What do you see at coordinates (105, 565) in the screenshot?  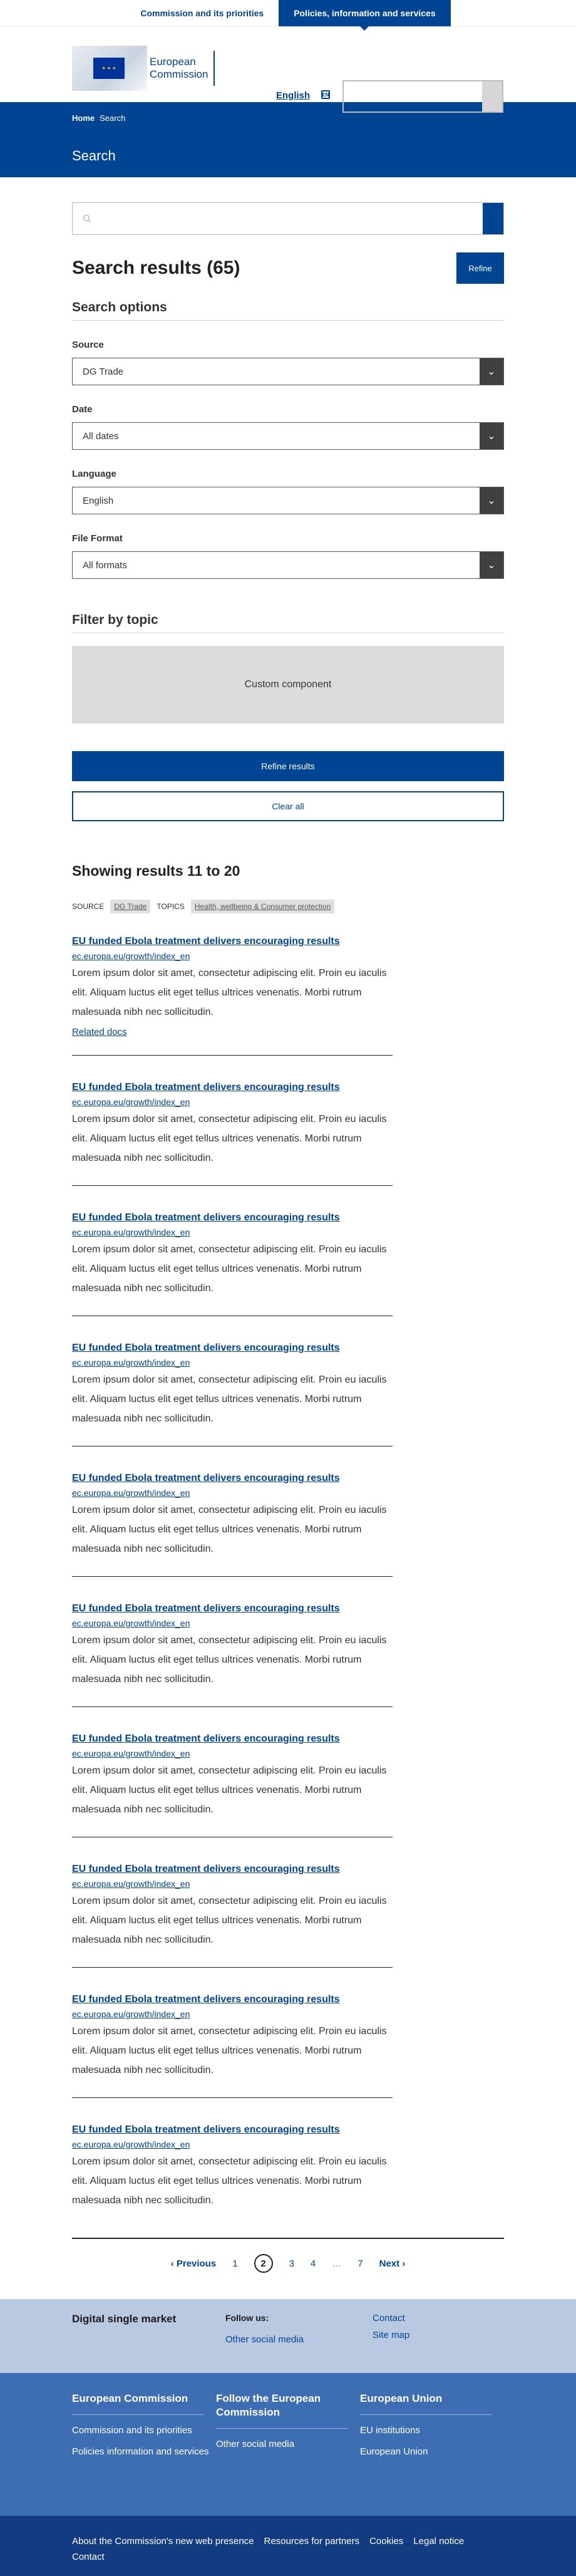 I see `file-format-value: All formats` at bounding box center [105, 565].